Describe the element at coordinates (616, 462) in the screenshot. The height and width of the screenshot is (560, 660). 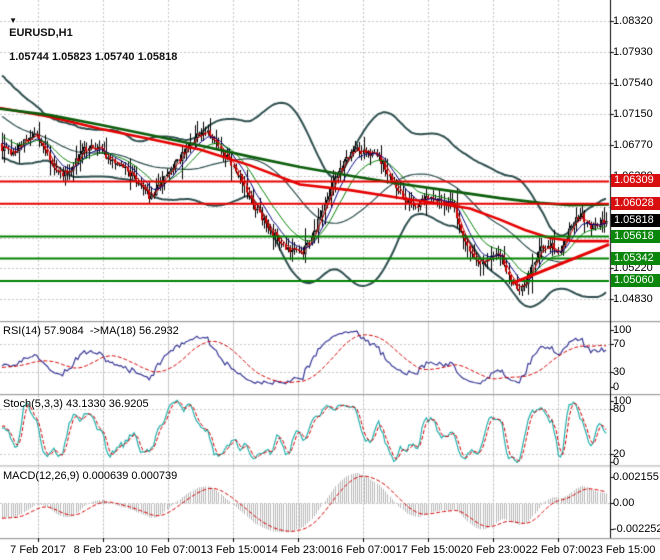
I see `stoch-scale-label: 0` at that location.